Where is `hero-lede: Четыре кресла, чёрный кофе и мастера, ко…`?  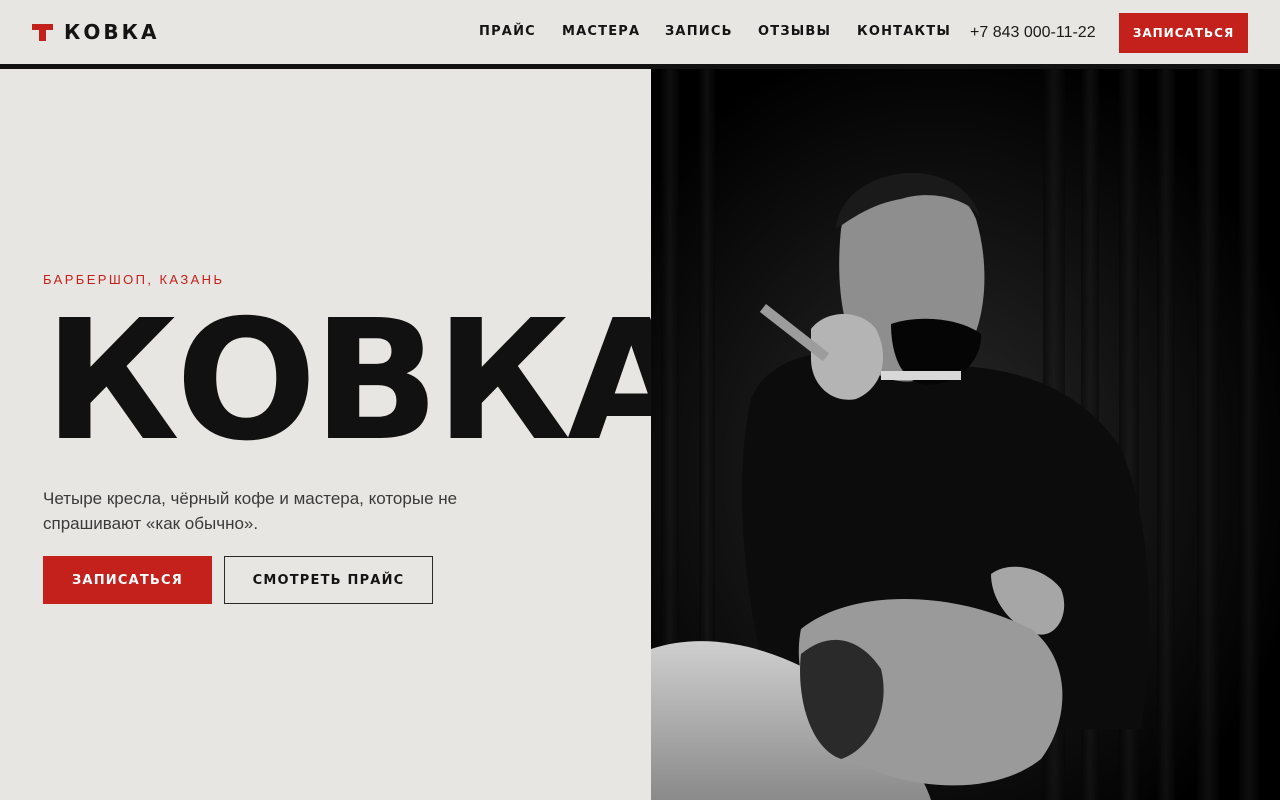 hero-lede: Четыре кресла, чёрный кофе и мастера, ко… is located at coordinates (250, 511).